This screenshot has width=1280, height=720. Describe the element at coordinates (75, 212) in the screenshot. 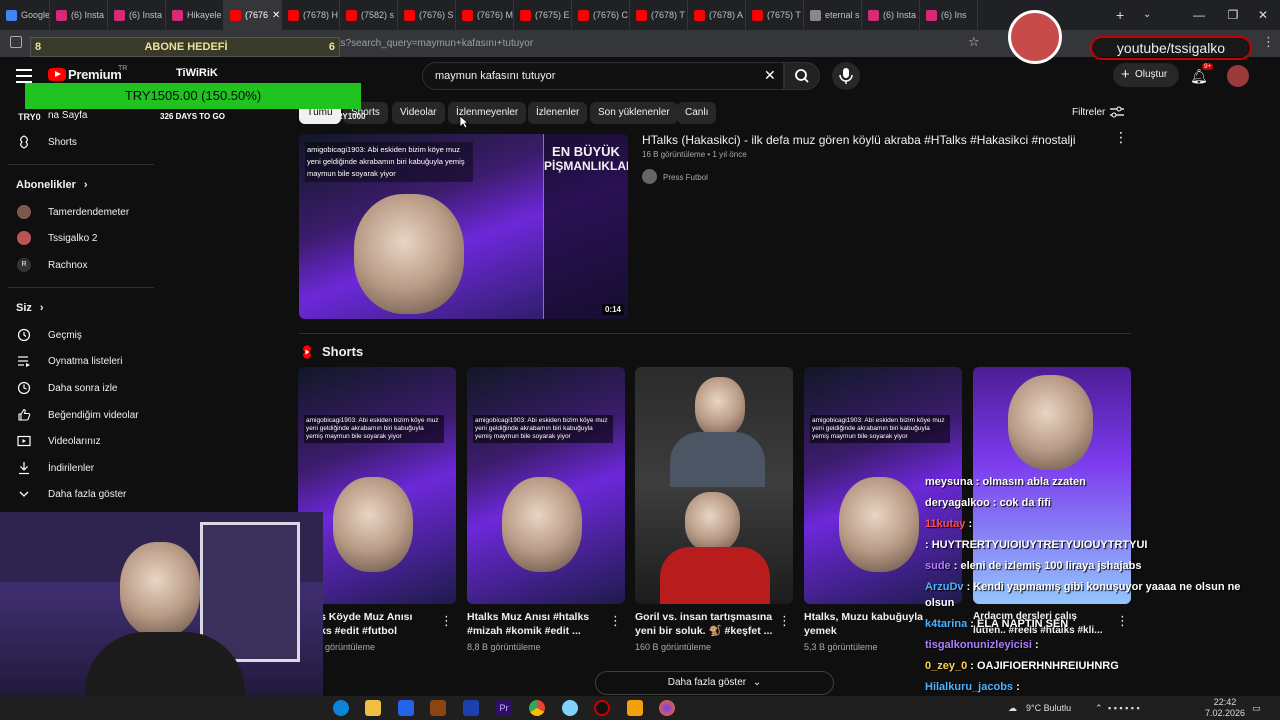

I see `sidebar-item-subscription: Tamerdendemeter` at that location.